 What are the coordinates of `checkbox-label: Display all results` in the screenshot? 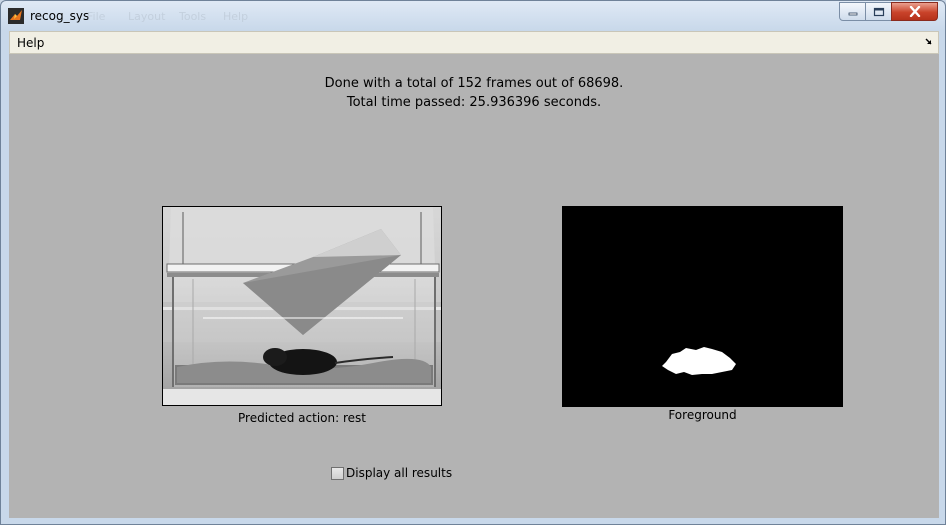 It's located at (399, 473).